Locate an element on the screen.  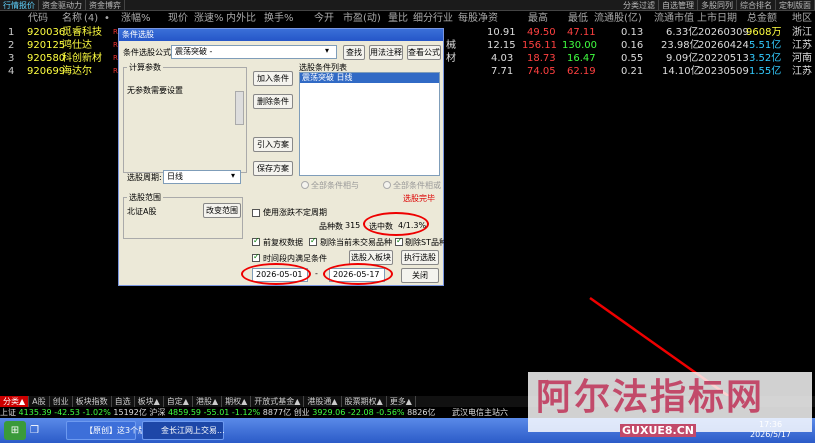
prefq-checkbox is located at coordinates (256, 241).